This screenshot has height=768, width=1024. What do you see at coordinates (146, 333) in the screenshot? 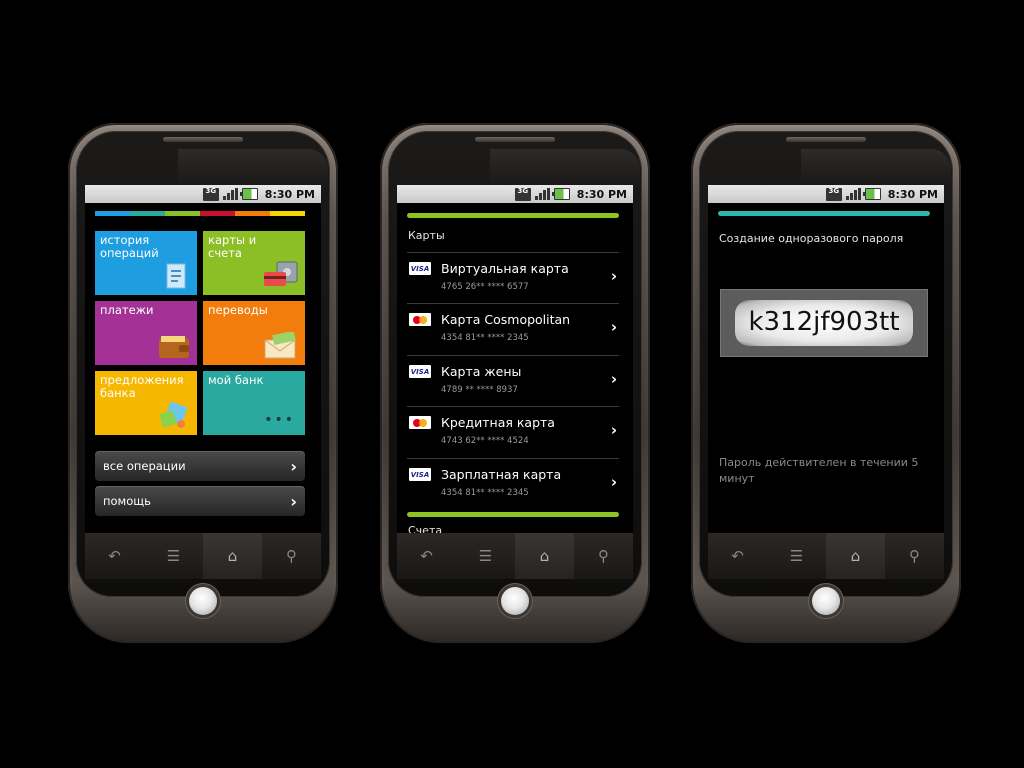
I see `tile-payments: платежи` at bounding box center [146, 333].